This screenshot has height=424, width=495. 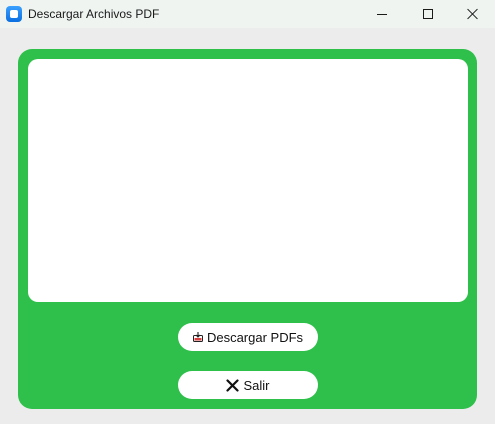 I want to click on inbox-download-icon, so click(x=197, y=337).